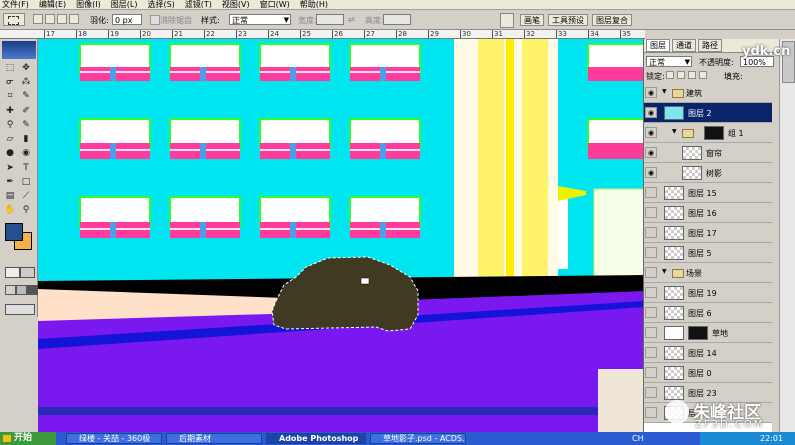  What do you see at coordinates (27, 272) in the screenshot?
I see `quickmask-mode-icon` at bounding box center [27, 272].